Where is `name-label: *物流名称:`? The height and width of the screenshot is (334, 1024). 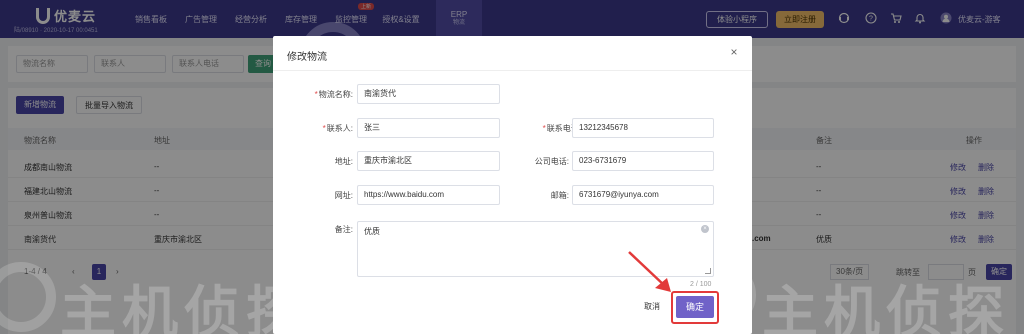 name-label: *物流名称: is located at coordinates (333, 94).